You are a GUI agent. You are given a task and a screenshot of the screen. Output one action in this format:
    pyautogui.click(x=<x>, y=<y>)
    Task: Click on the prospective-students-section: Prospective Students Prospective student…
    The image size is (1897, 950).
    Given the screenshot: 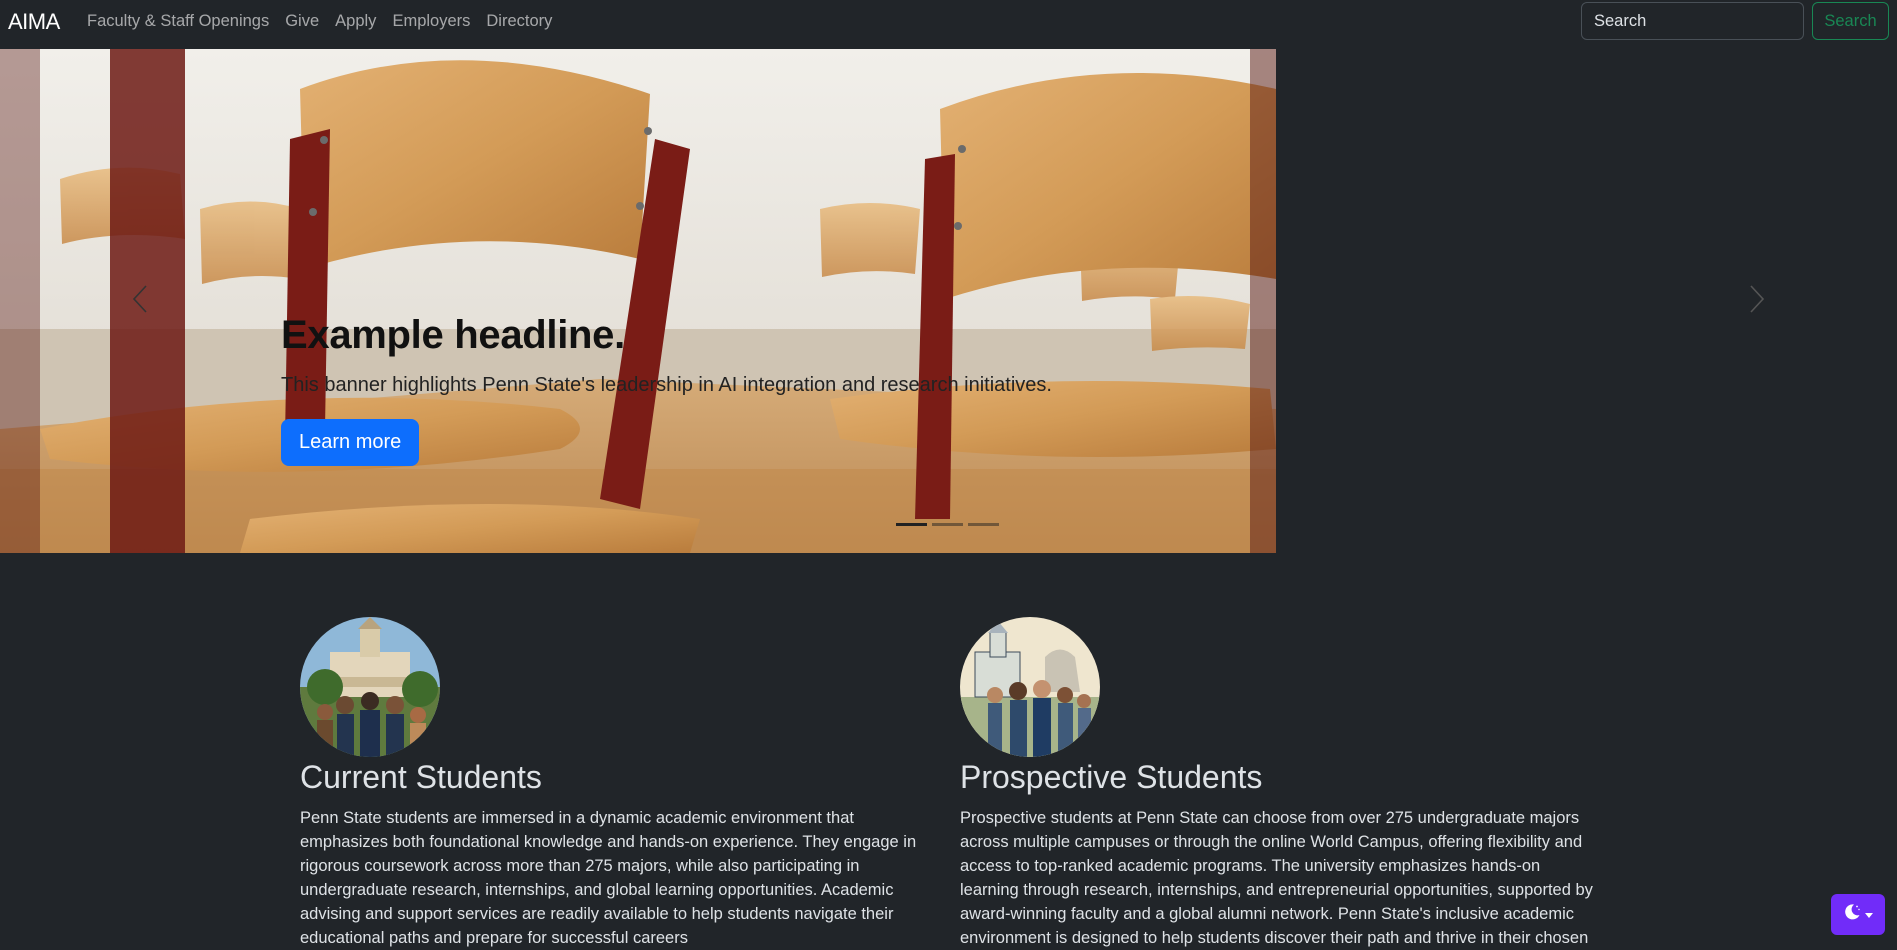 What is the action you would take?
    pyautogui.click(x=1280, y=783)
    